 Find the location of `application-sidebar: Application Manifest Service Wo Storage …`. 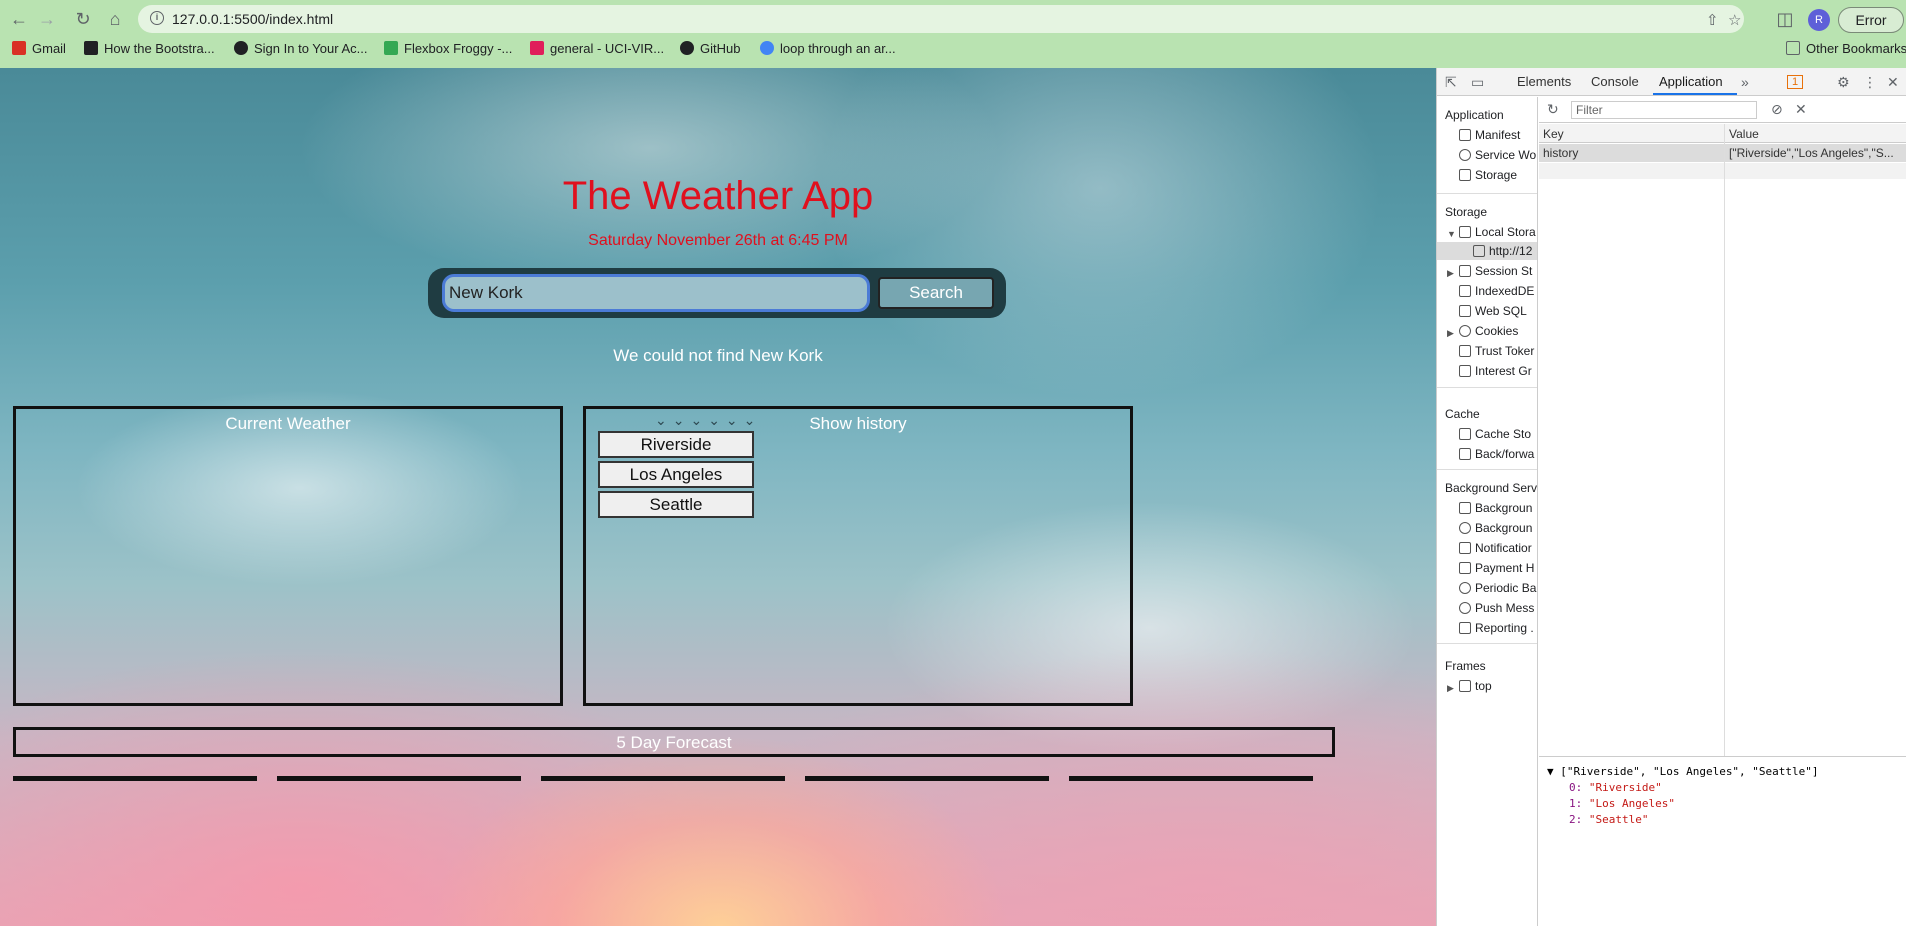

application-sidebar: Application Manifest Service Wo Storage … is located at coordinates (1487, 511).